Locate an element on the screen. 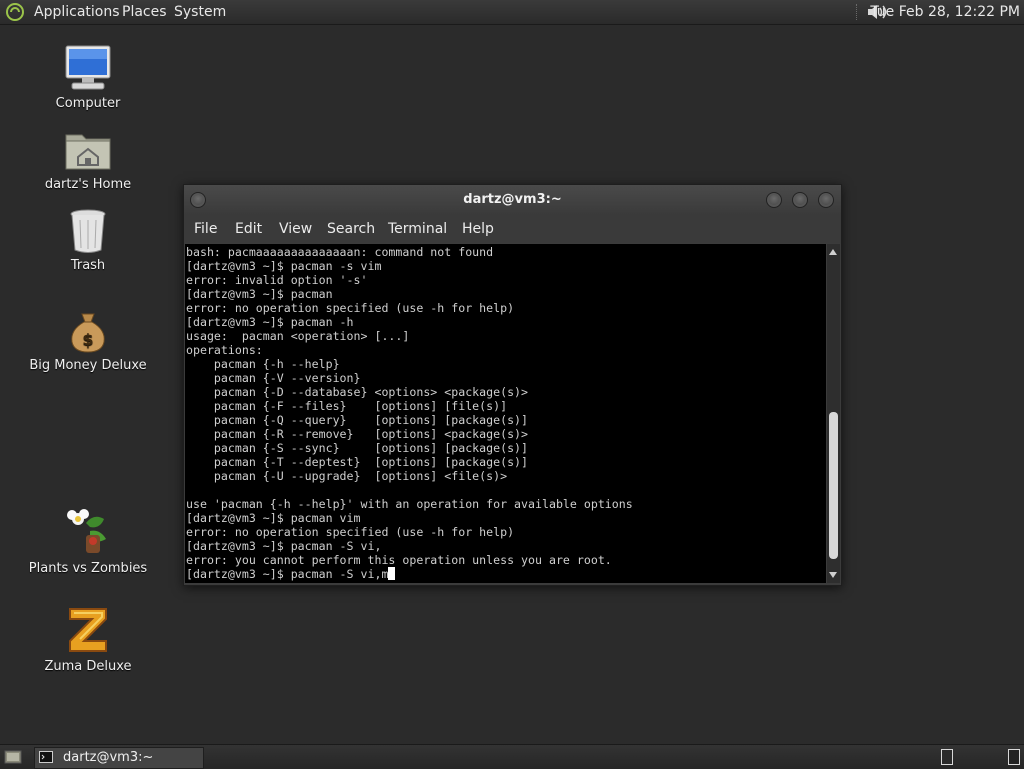 This screenshot has height=769, width=1024. taskbar-terminal-button: dartz@vm3:~ is located at coordinates (119, 758).